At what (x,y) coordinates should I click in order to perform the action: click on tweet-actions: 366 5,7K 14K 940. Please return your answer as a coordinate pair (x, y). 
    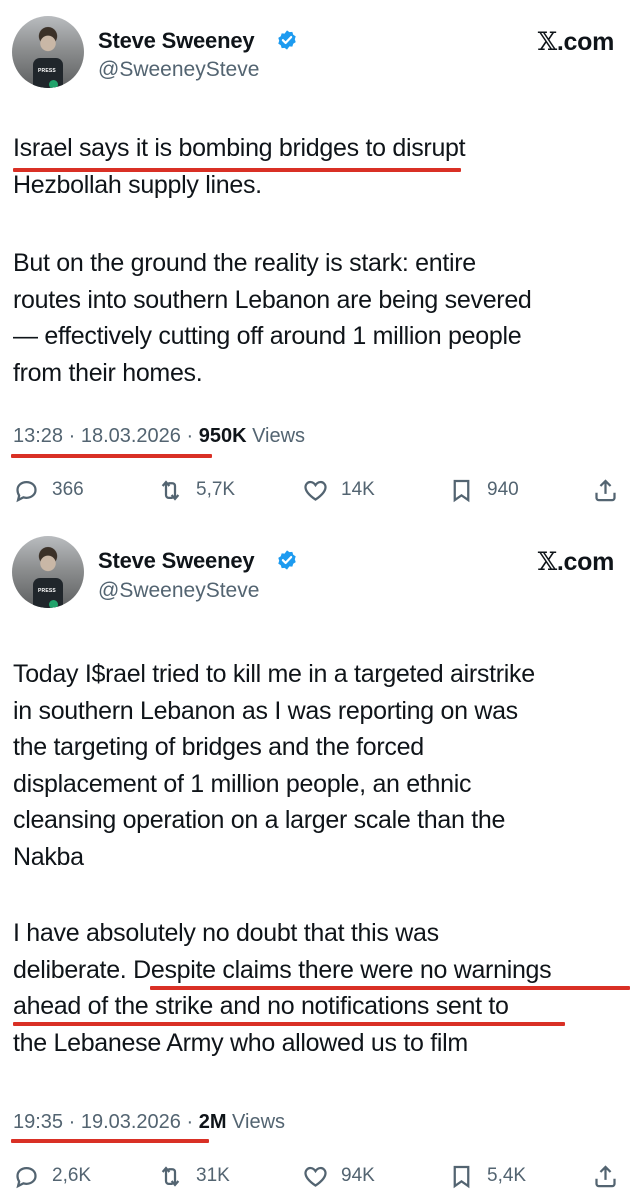
    Looking at the image, I should click on (319, 490).